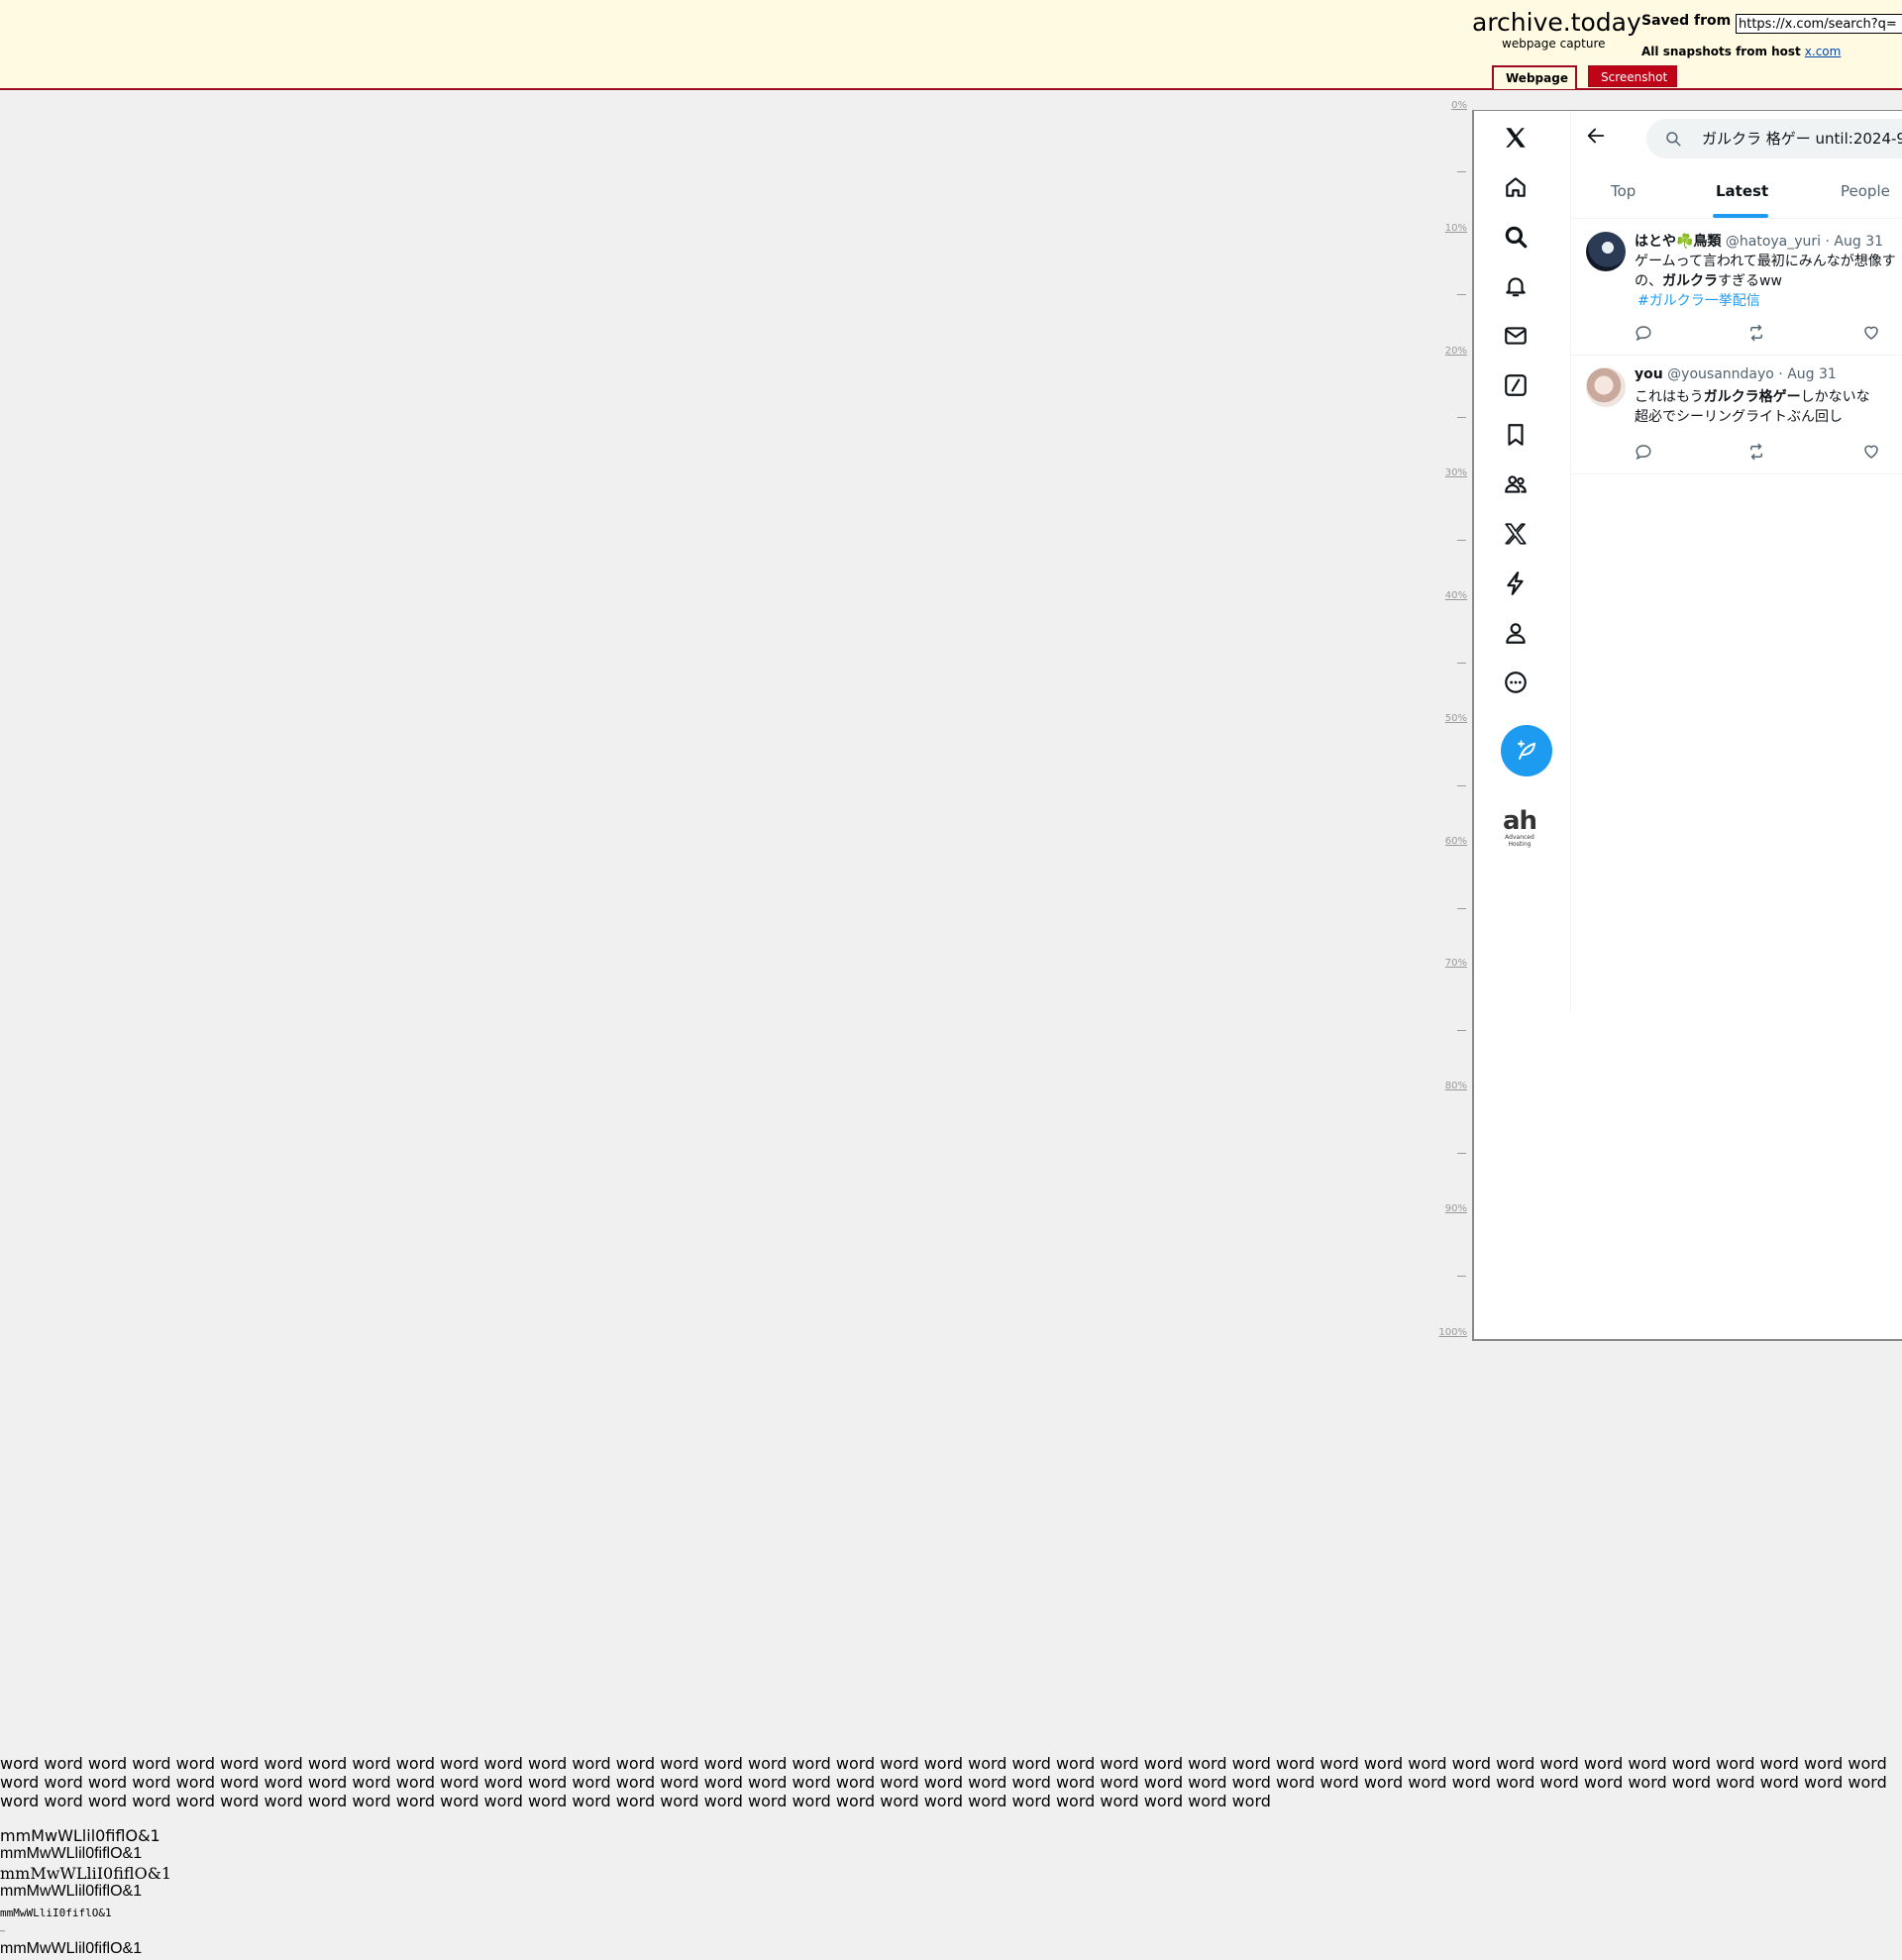  I want to click on ad-logo-mark: ah, so click(1519, 821).